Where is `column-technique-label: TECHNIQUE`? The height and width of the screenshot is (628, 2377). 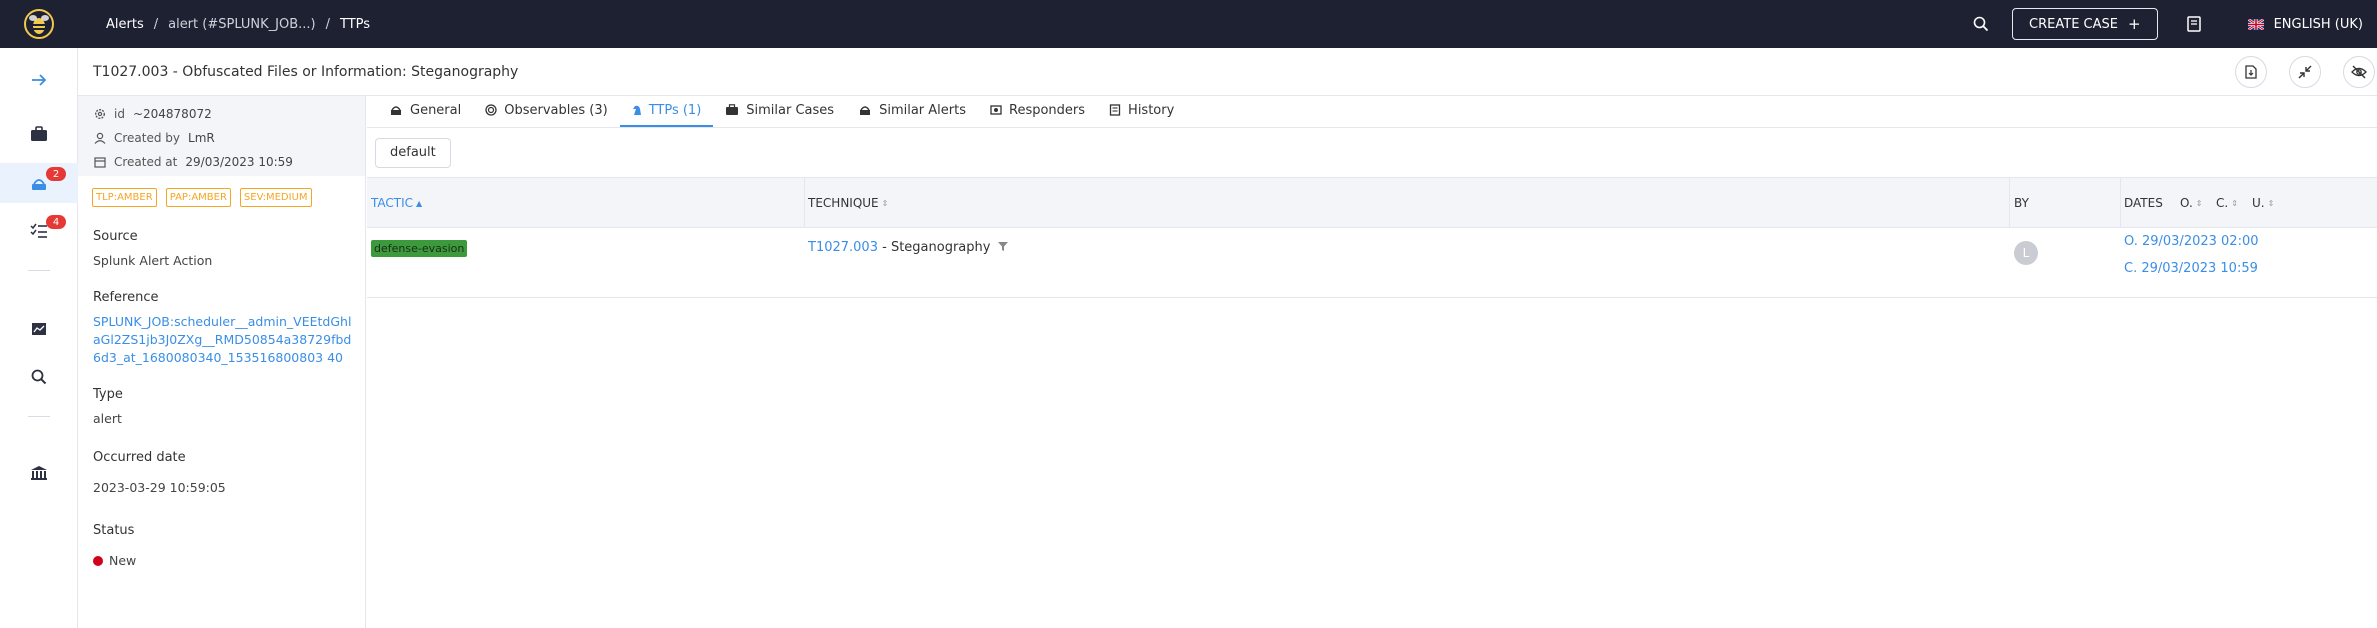
column-technique-label: TECHNIQUE is located at coordinates (843, 203).